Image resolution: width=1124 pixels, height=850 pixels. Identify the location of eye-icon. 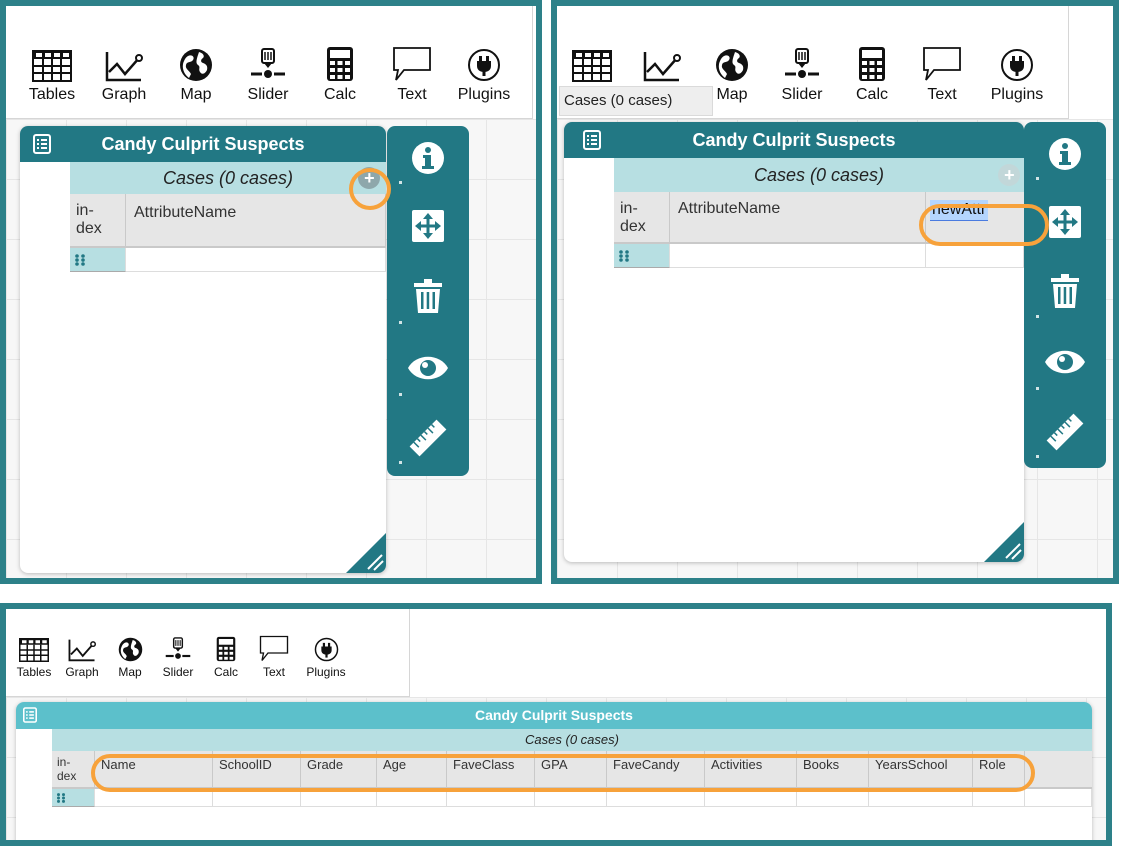
(1065, 364).